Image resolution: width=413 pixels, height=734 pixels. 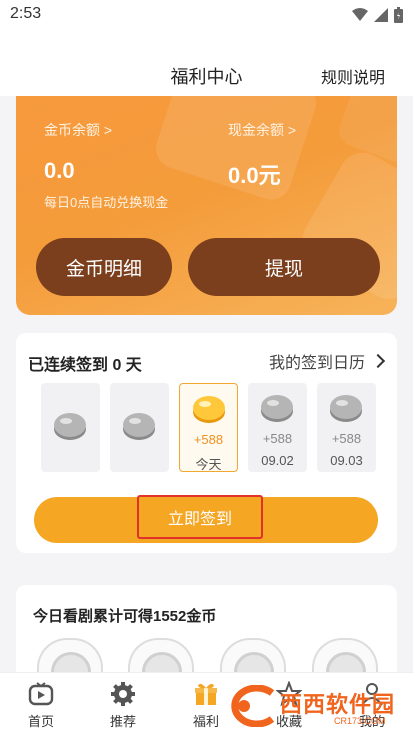 I want to click on status-time: 2:53, so click(x=26, y=13).